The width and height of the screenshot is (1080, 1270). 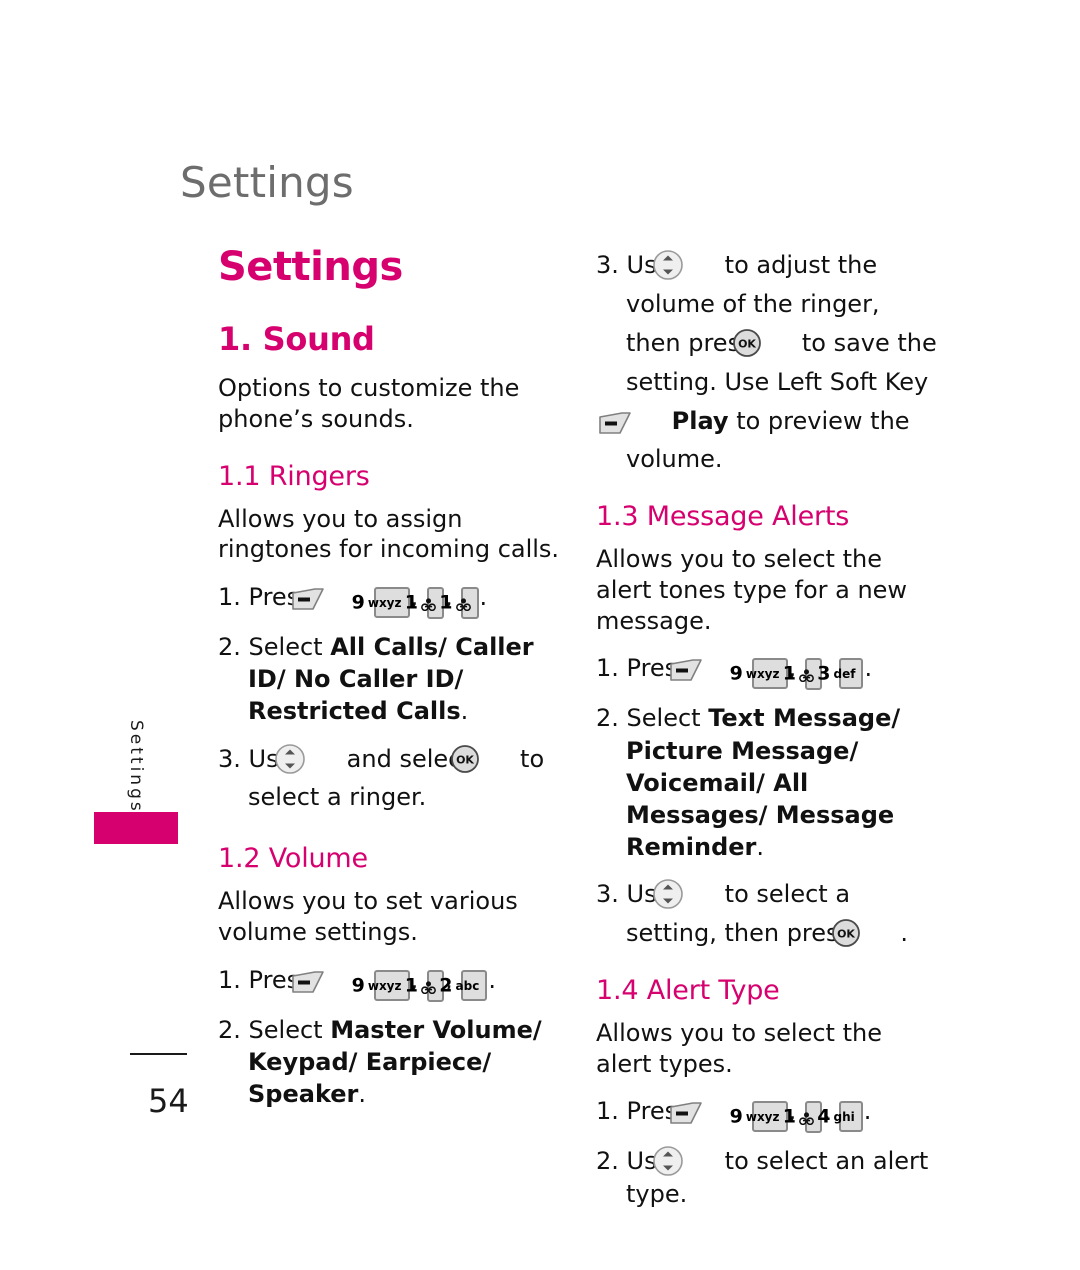 I want to click on alert-type-intro: Allows you to select the alert types., so click(x=739, y=1048).